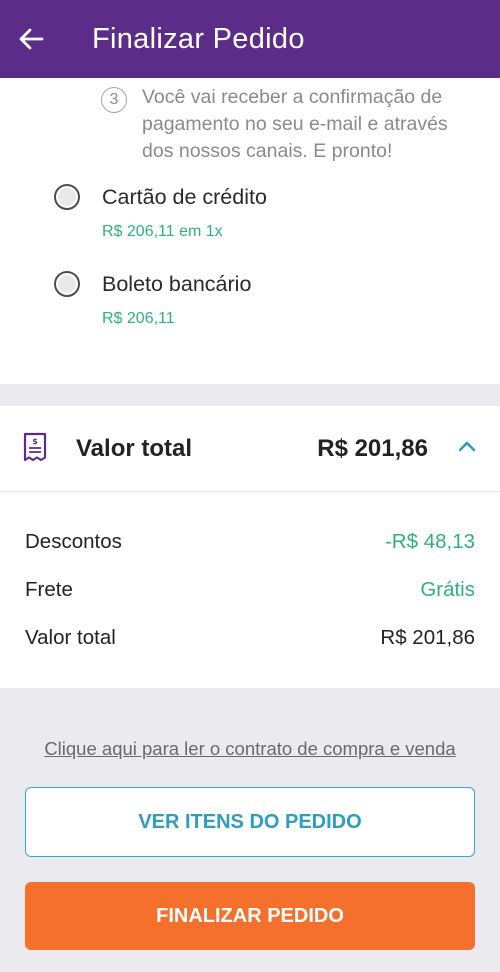 The height and width of the screenshot is (972, 500). What do you see at coordinates (67, 197) in the screenshot?
I see `credit-card-radio` at bounding box center [67, 197].